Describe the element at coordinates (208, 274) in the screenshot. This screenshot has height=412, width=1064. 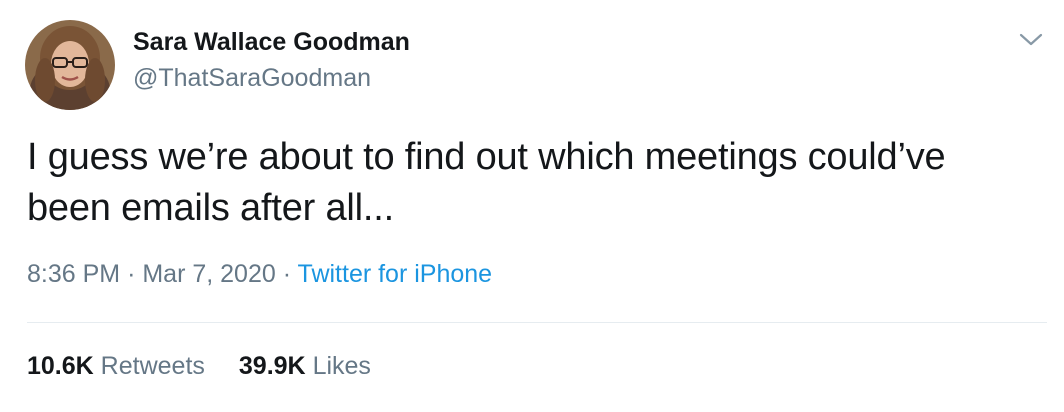
I see `tweet-date: Mar 7, 2020` at that location.